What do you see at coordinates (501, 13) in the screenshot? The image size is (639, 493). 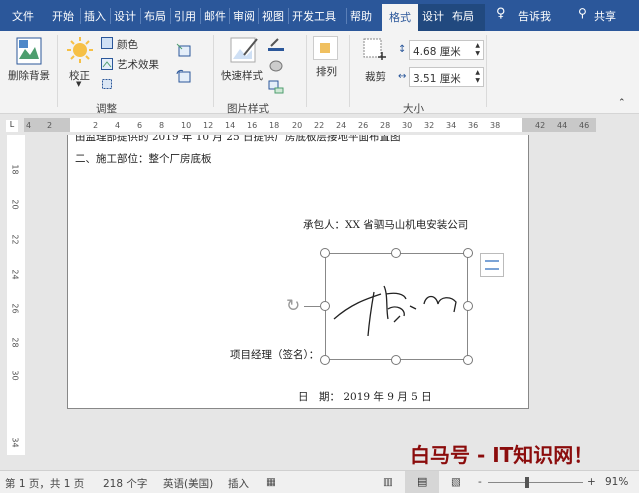 I see `lightbulb-icon: ♀` at bounding box center [501, 13].